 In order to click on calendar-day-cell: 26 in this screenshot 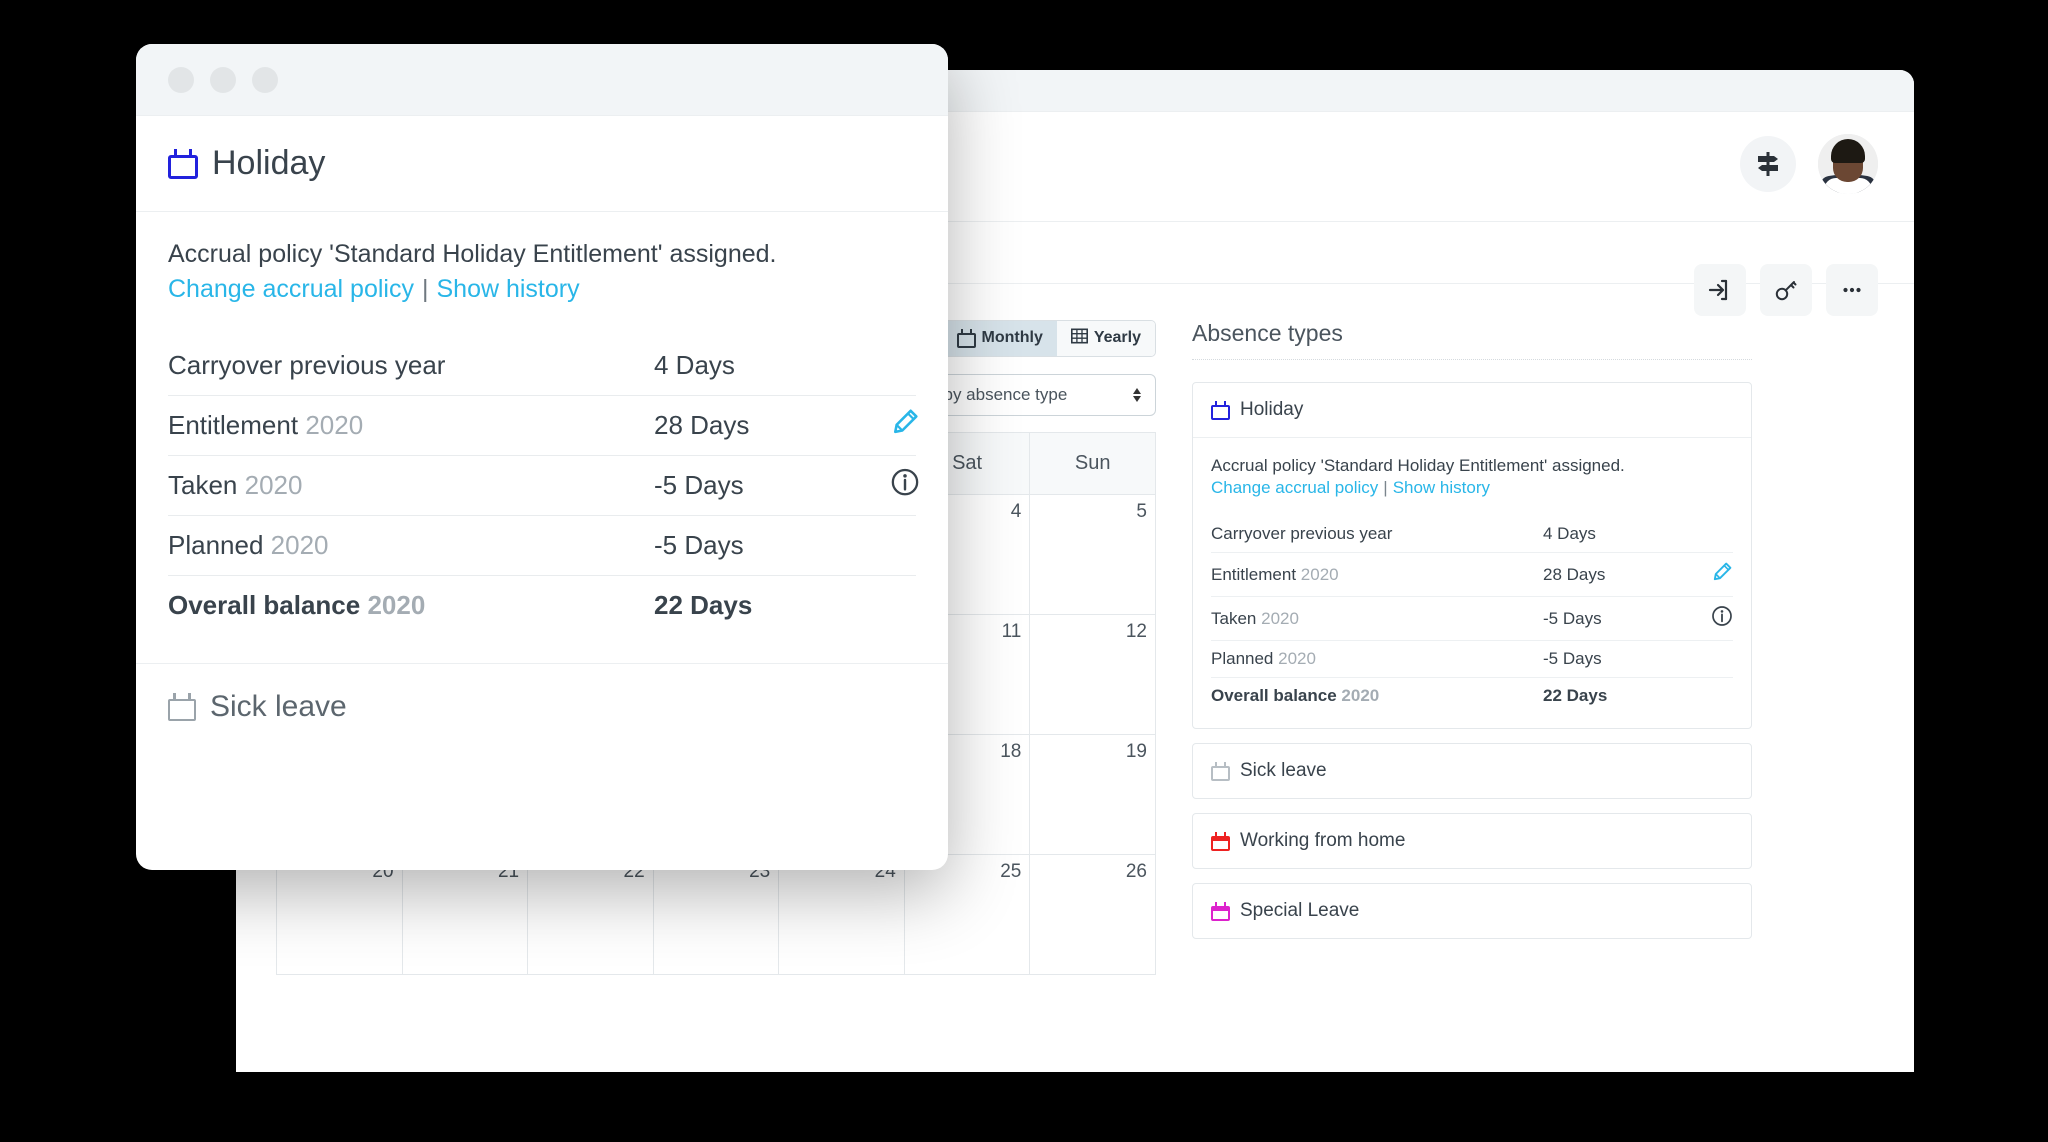, I will do `click(1092, 914)`.